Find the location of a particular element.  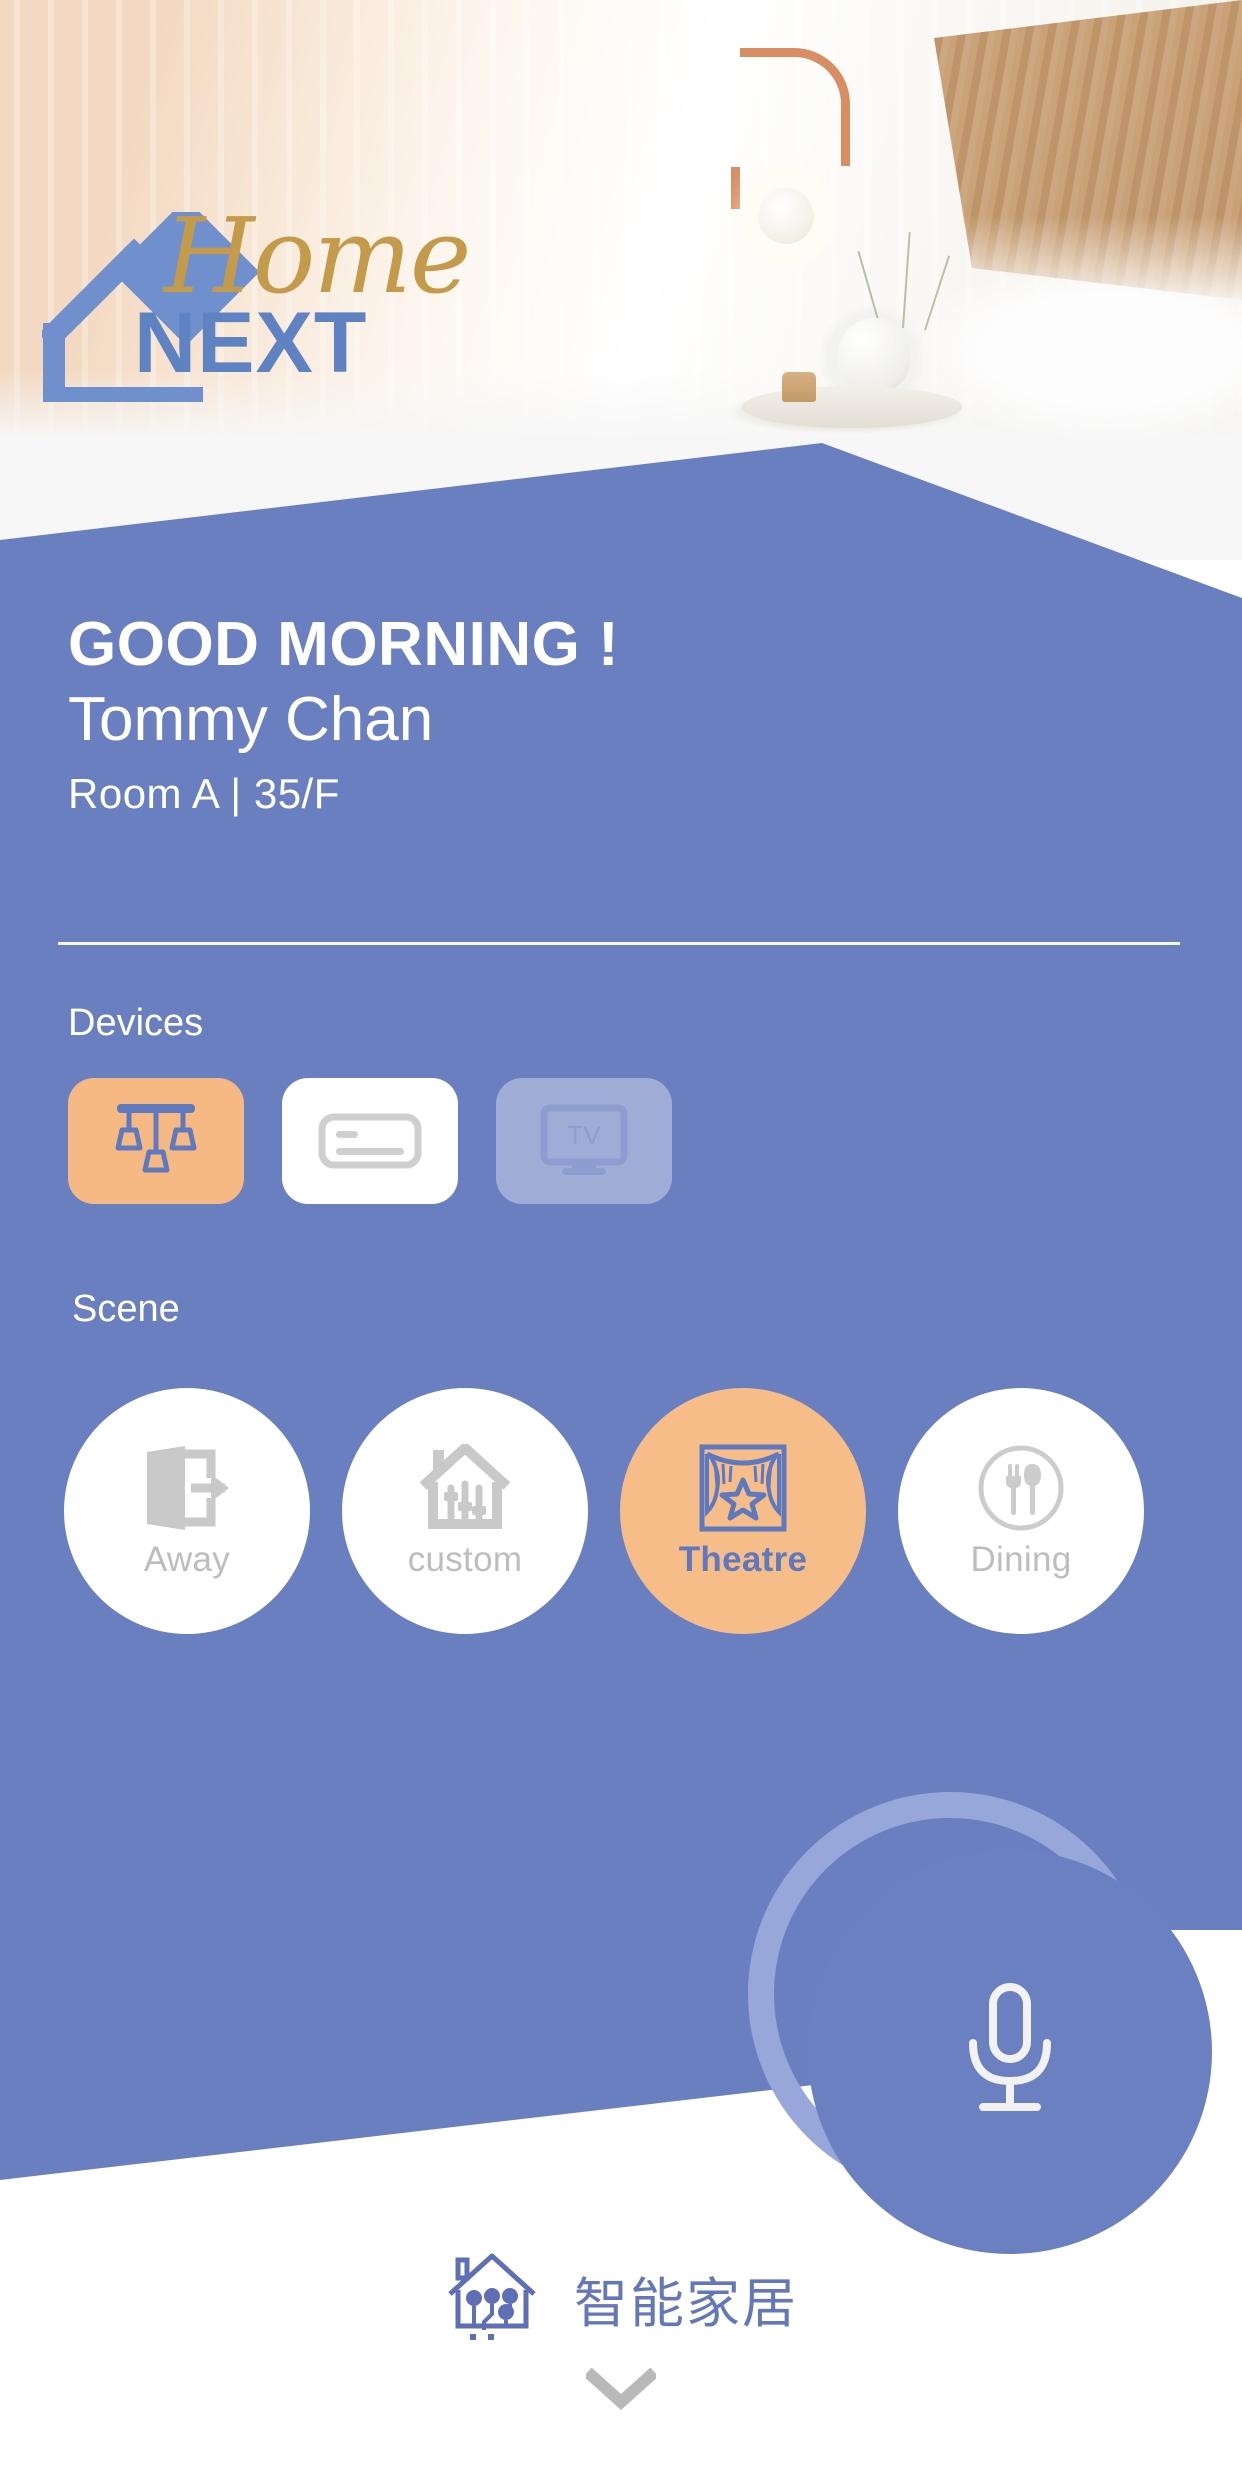

tv-icon-label: TV is located at coordinates (584, 1135).